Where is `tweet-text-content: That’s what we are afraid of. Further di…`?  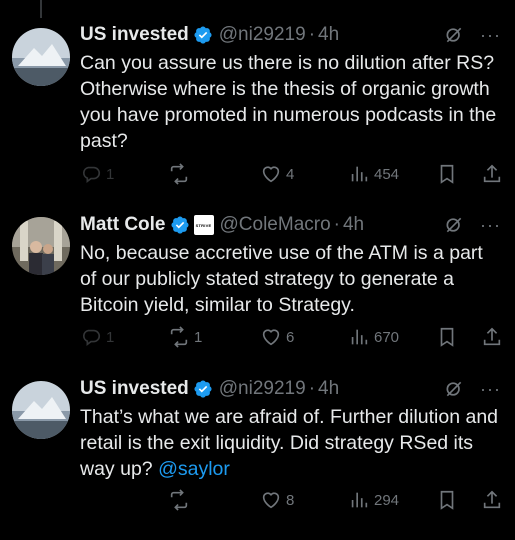
tweet-text-content: That’s what we are afraid of. Further di… is located at coordinates (289, 443).